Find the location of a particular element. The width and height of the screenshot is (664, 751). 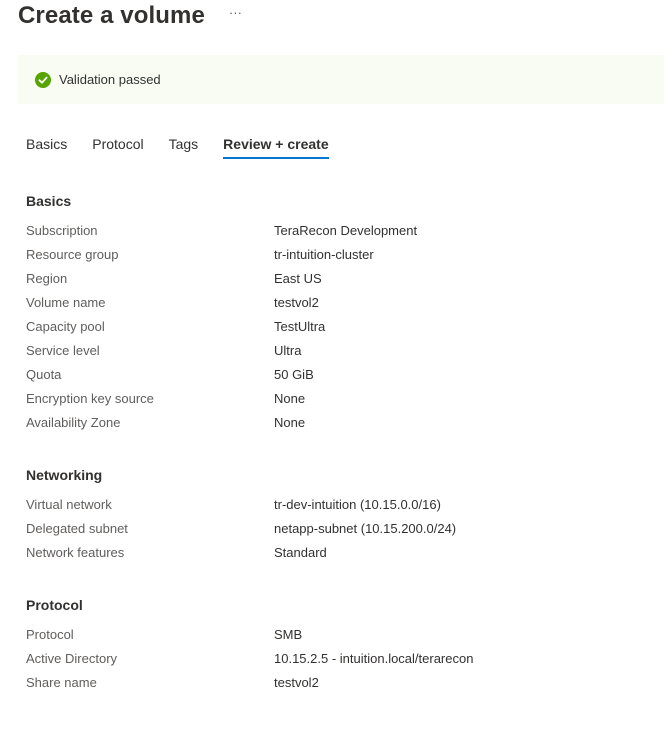

summary-row: Network features Standard is located at coordinates (336, 553).